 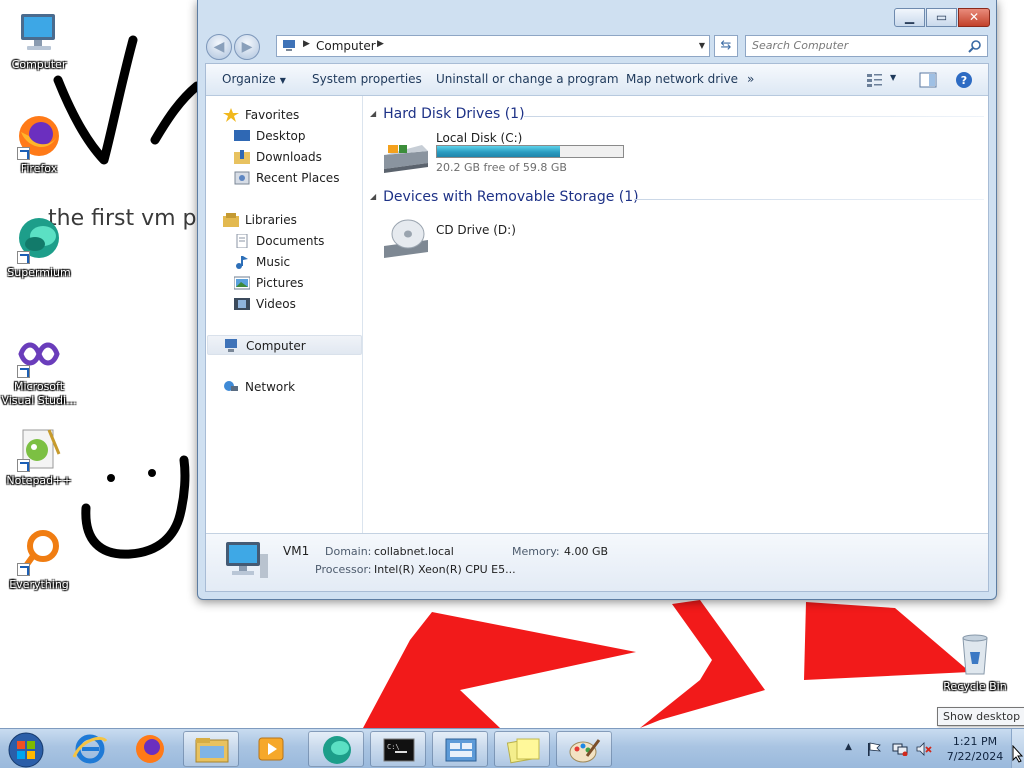 I want to click on taskbar-supermium, so click(x=336, y=749).